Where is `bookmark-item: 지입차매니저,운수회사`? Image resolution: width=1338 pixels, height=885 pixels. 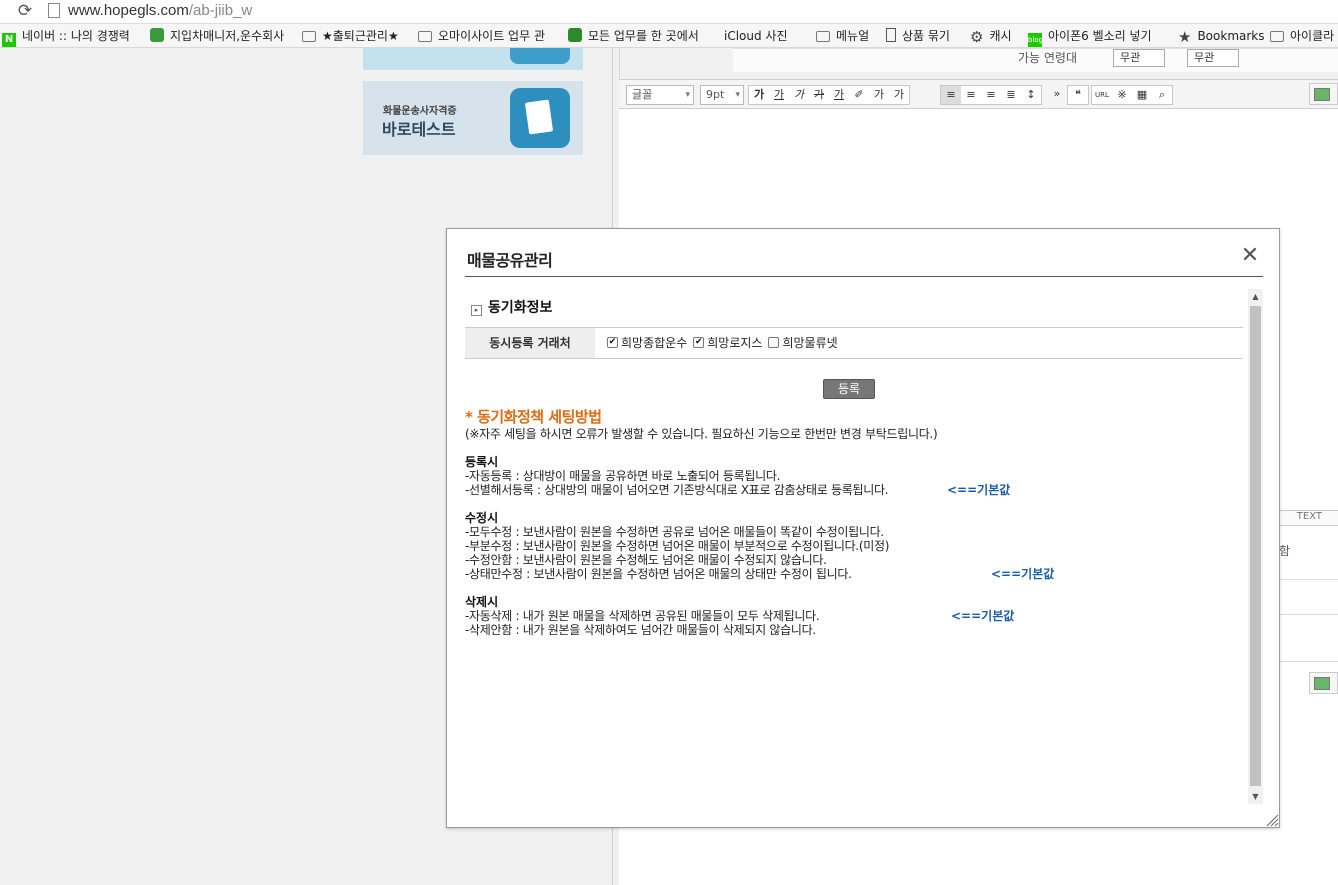
bookmark-item: 지입차매니저,운수회사 is located at coordinates (217, 36).